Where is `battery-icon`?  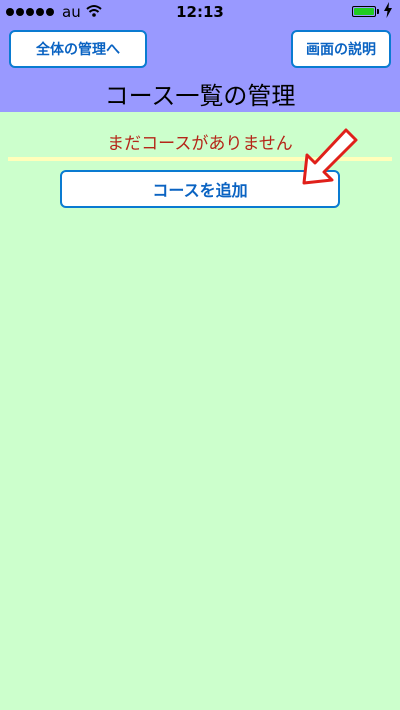 battery-icon is located at coordinates (364, 11).